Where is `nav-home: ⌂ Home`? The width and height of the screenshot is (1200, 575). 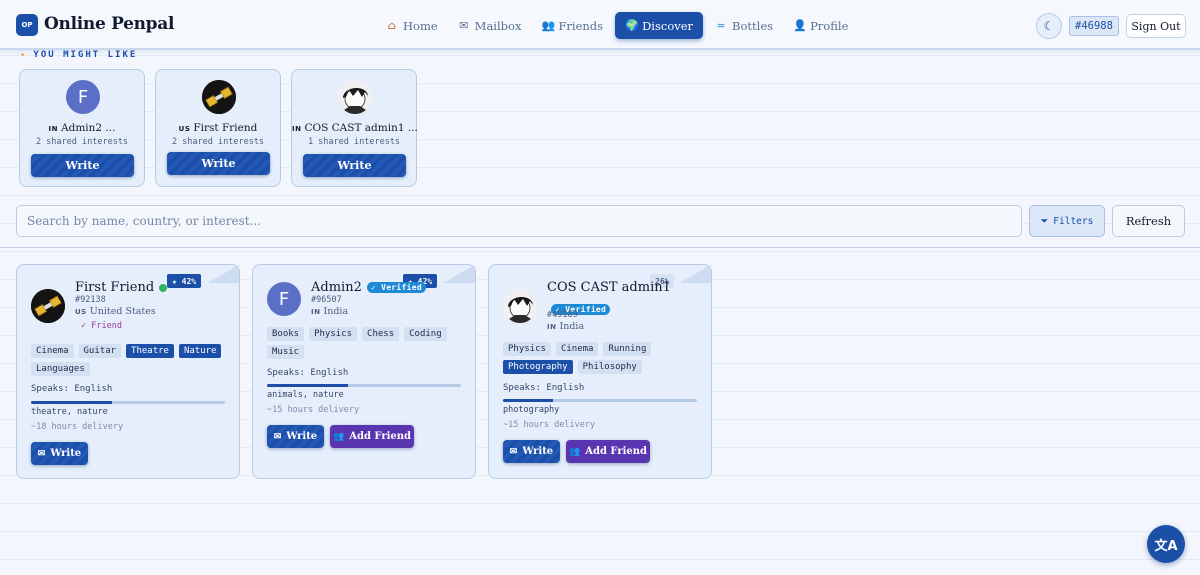 nav-home: ⌂ Home is located at coordinates (412, 25).